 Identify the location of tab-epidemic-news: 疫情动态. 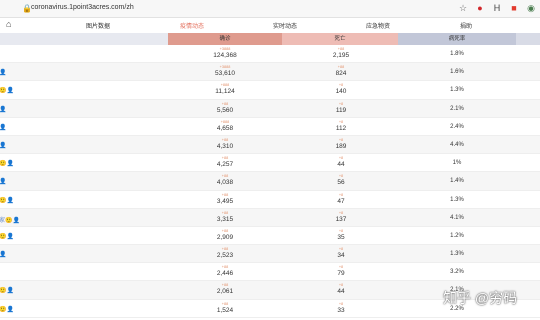
(192, 25).